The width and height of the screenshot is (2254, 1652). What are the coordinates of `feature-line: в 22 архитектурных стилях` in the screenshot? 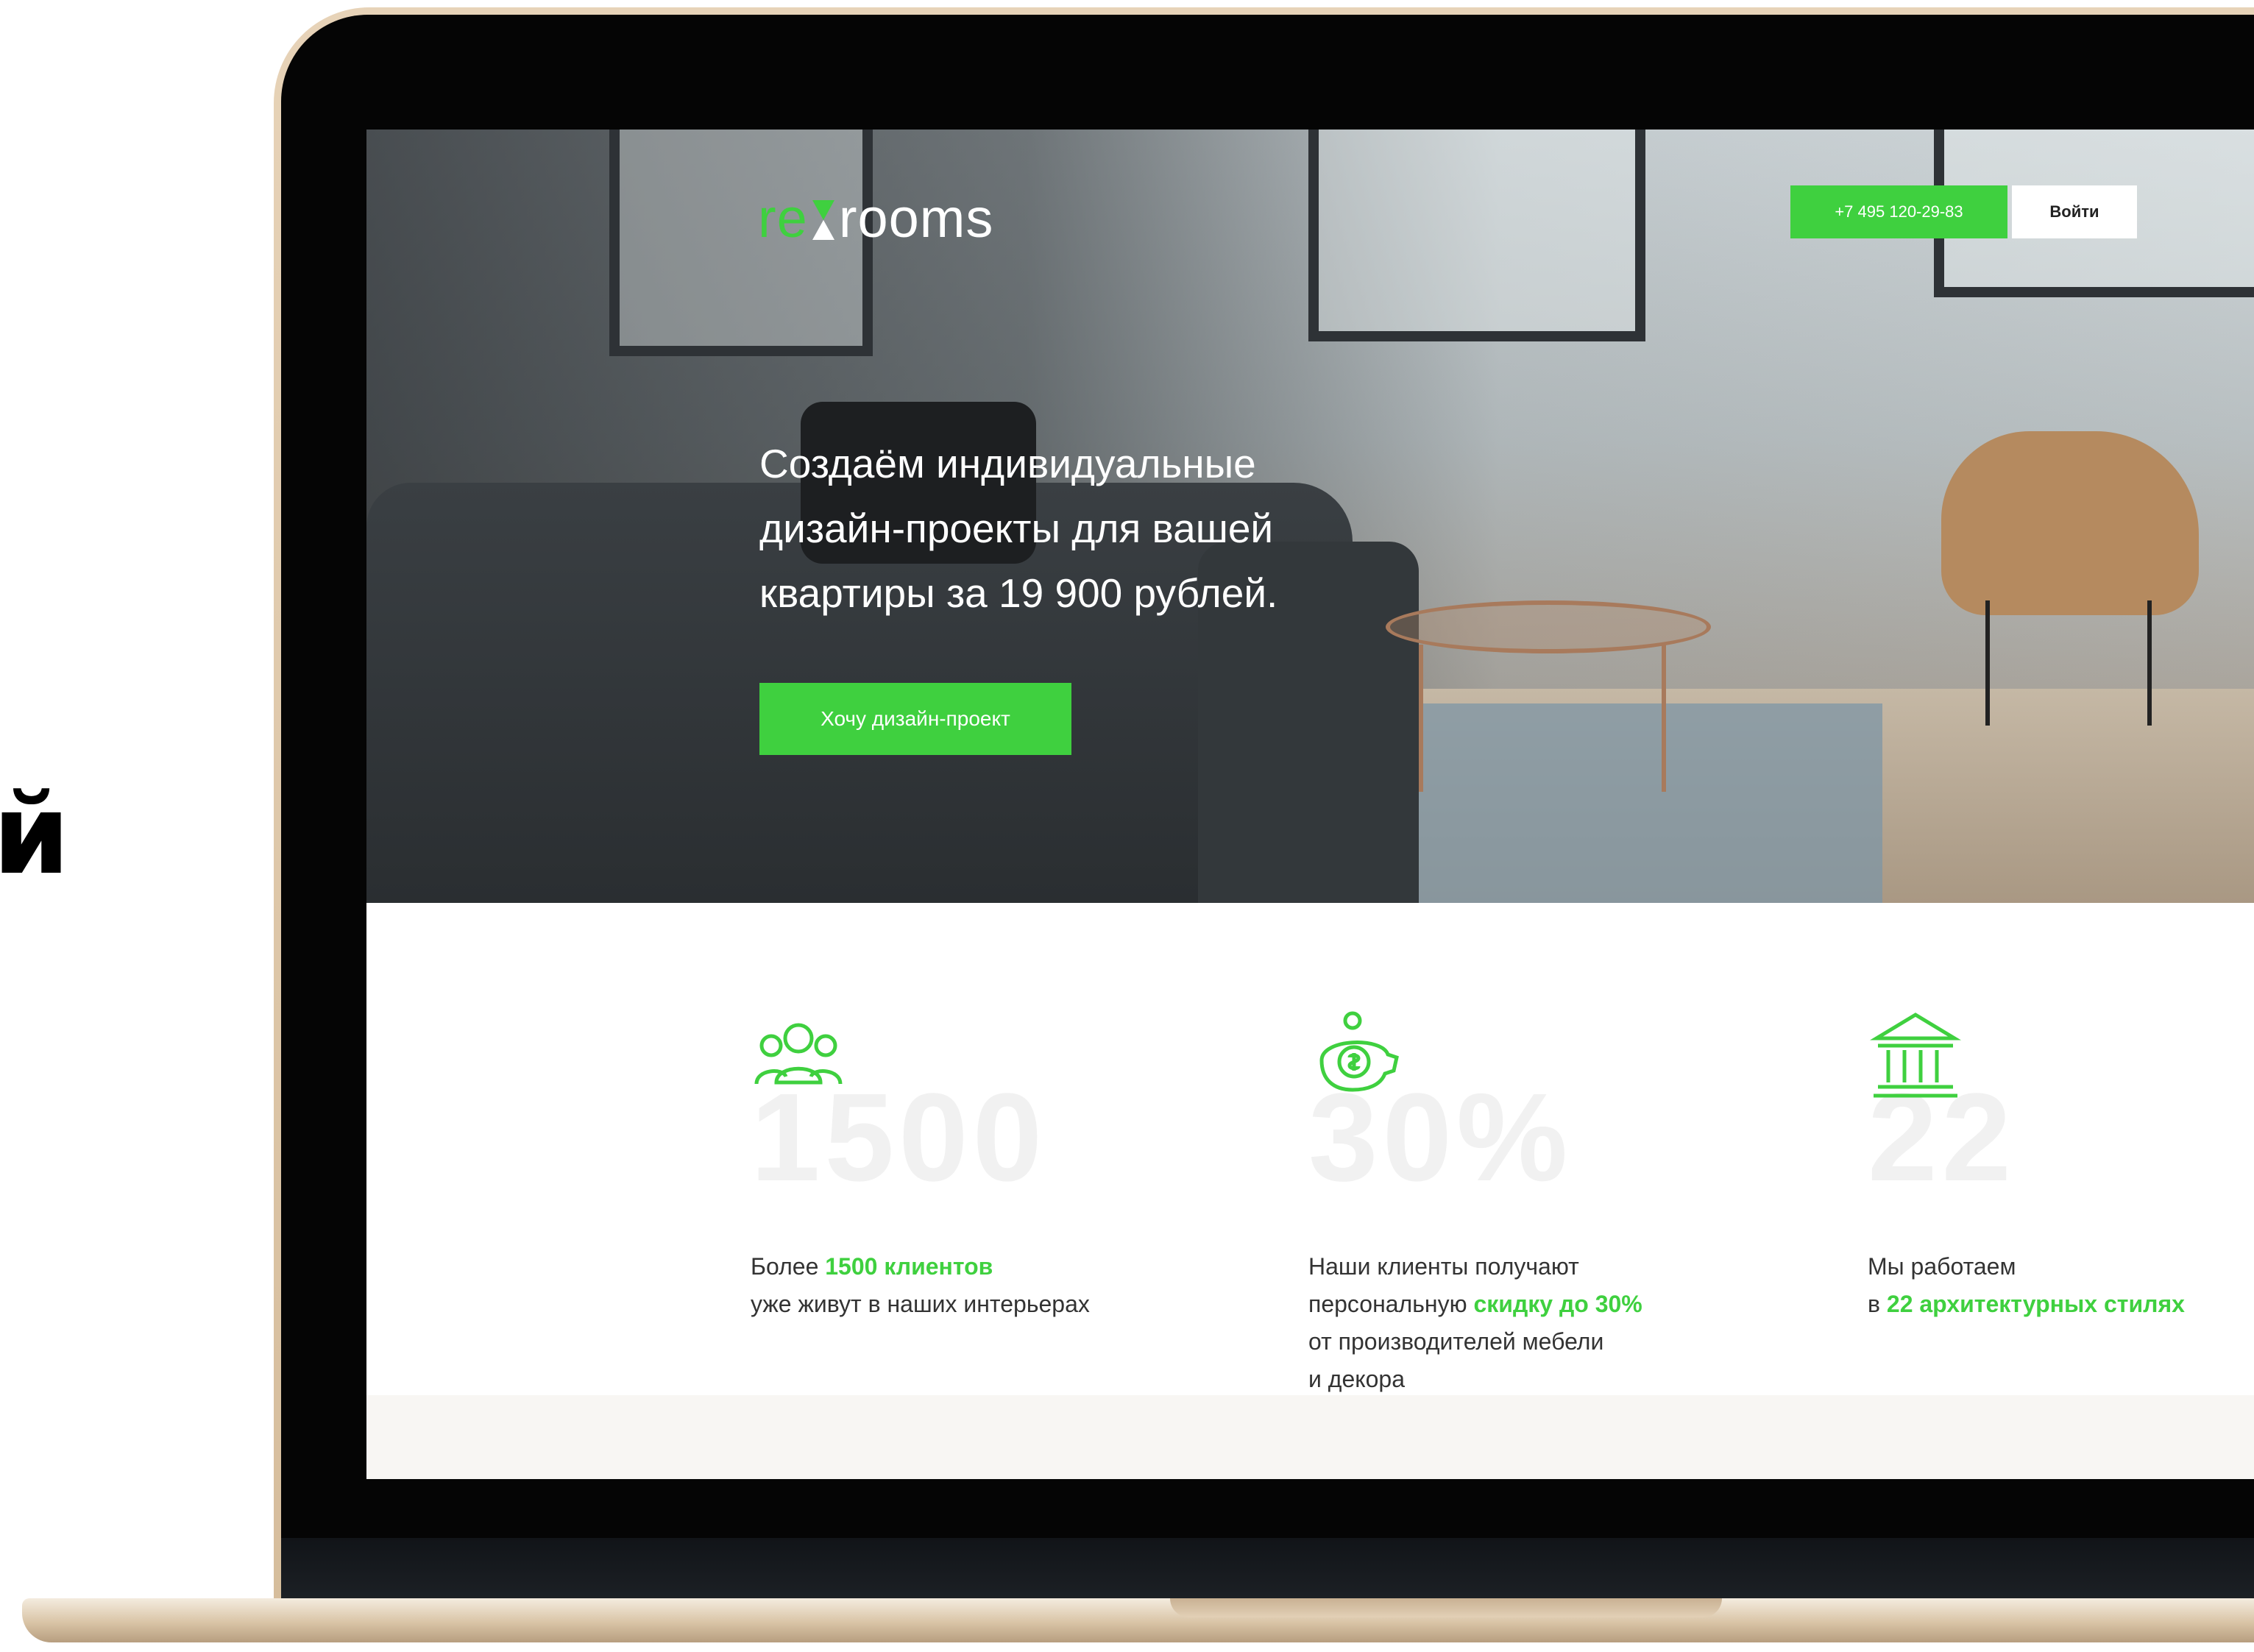 It's located at (2061, 1304).